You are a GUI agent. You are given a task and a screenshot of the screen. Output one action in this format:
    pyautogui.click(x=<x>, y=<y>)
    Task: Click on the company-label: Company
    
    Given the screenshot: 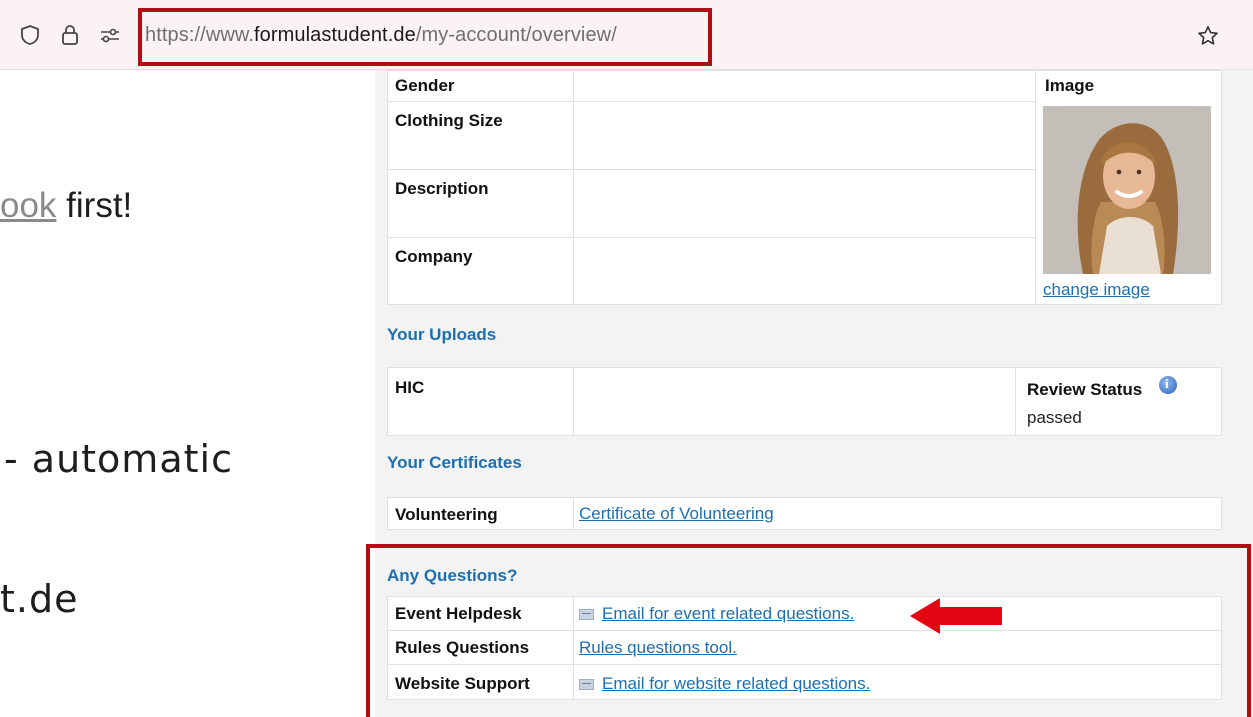 What is the action you would take?
    pyautogui.click(x=434, y=256)
    